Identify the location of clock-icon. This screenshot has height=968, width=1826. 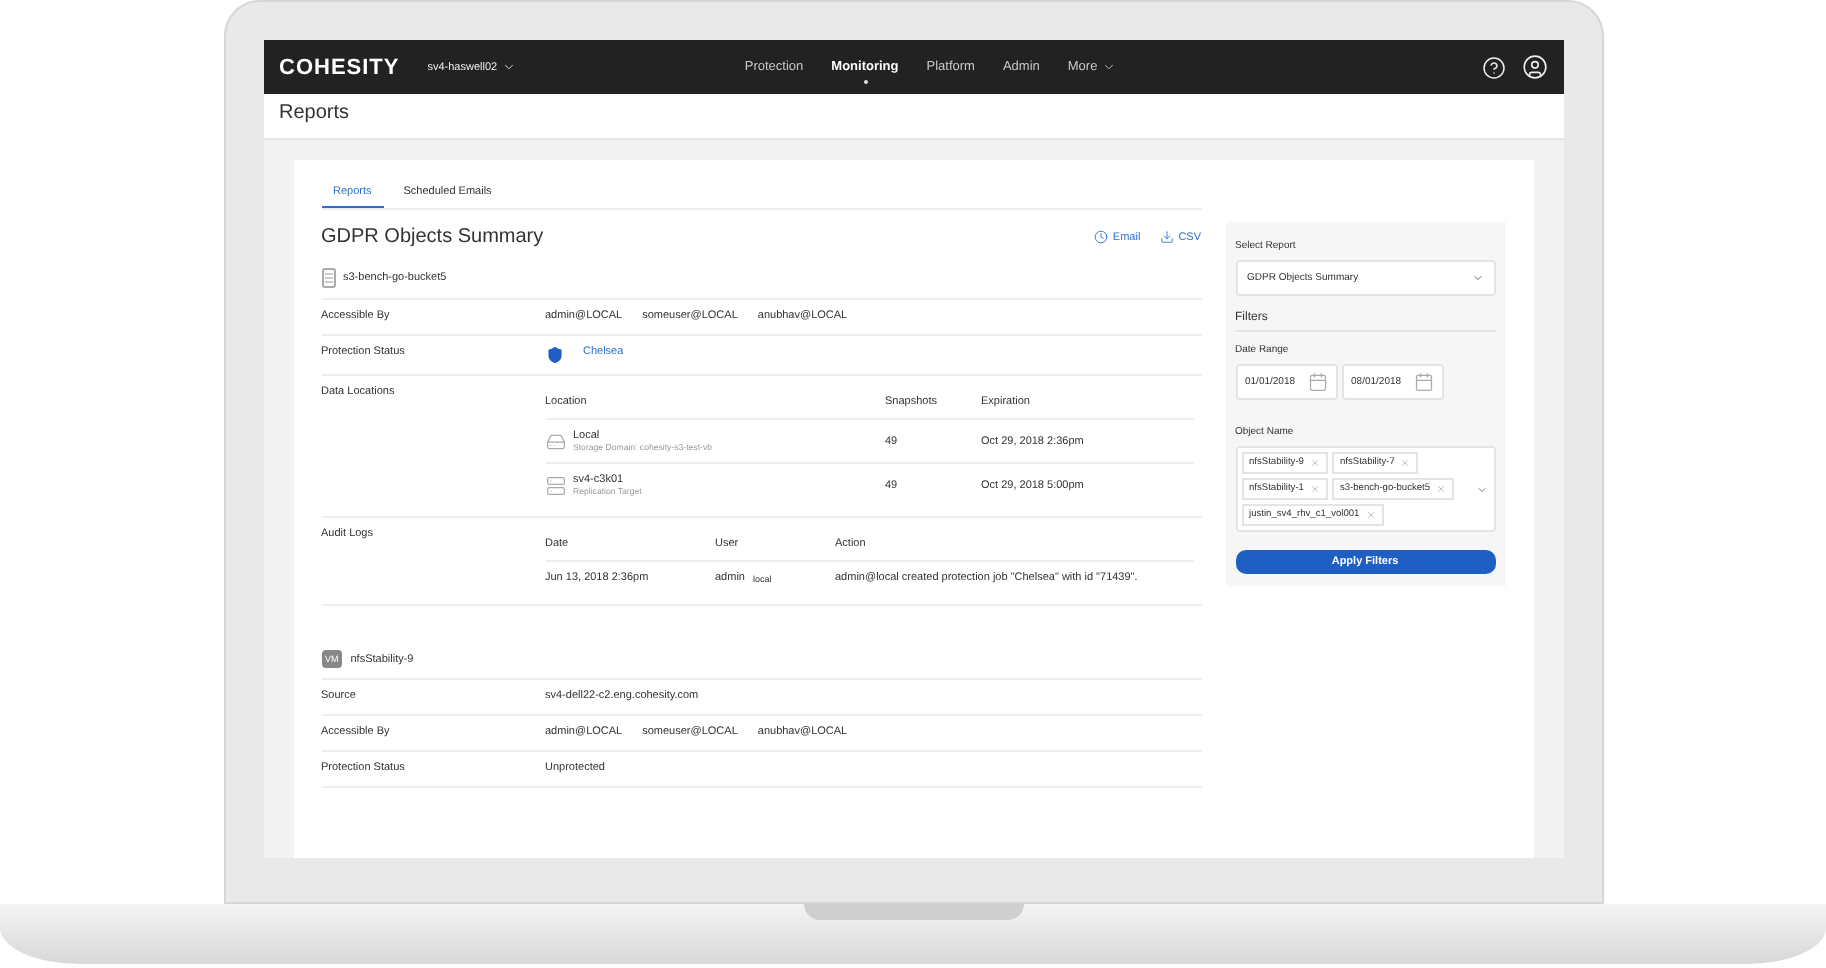
(1101, 237).